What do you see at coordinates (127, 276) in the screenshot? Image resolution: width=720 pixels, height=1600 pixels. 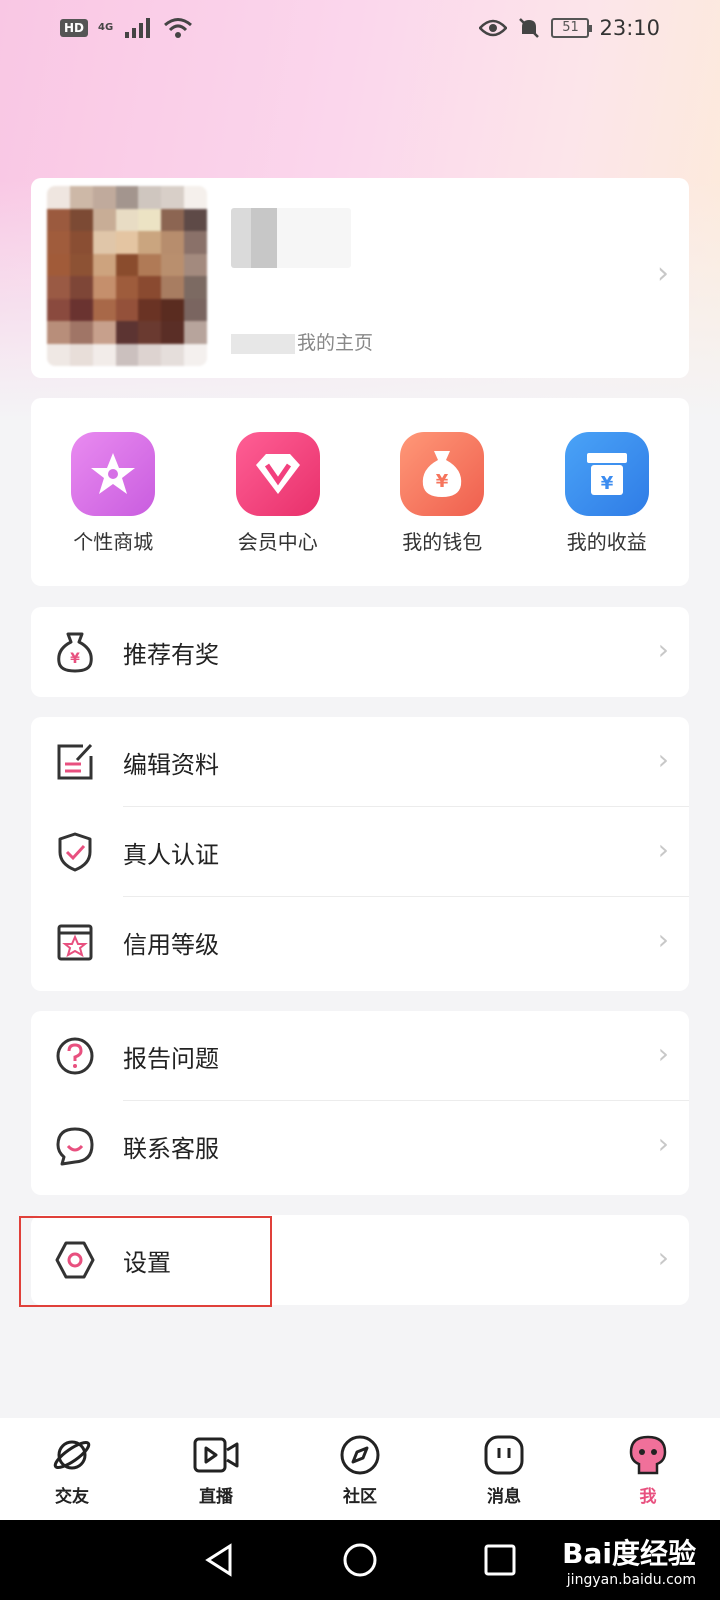 I see `avatar` at bounding box center [127, 276].